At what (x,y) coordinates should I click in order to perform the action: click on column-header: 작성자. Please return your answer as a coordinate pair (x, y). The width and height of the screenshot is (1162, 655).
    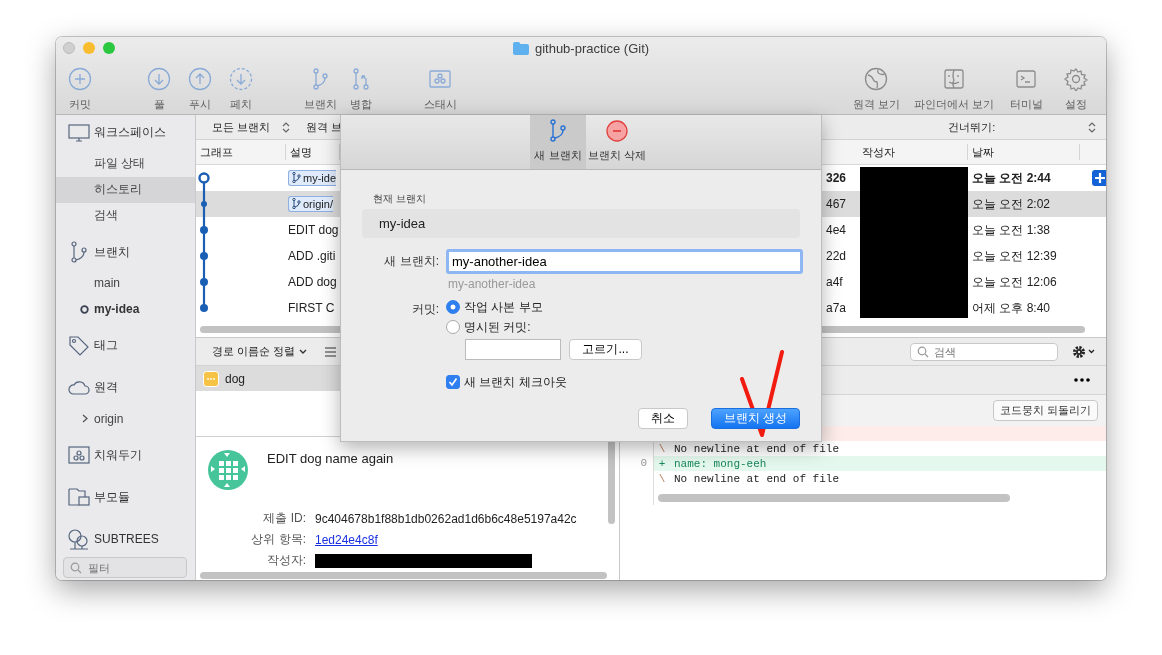
    Looking at the image, I should click on (913, 152).